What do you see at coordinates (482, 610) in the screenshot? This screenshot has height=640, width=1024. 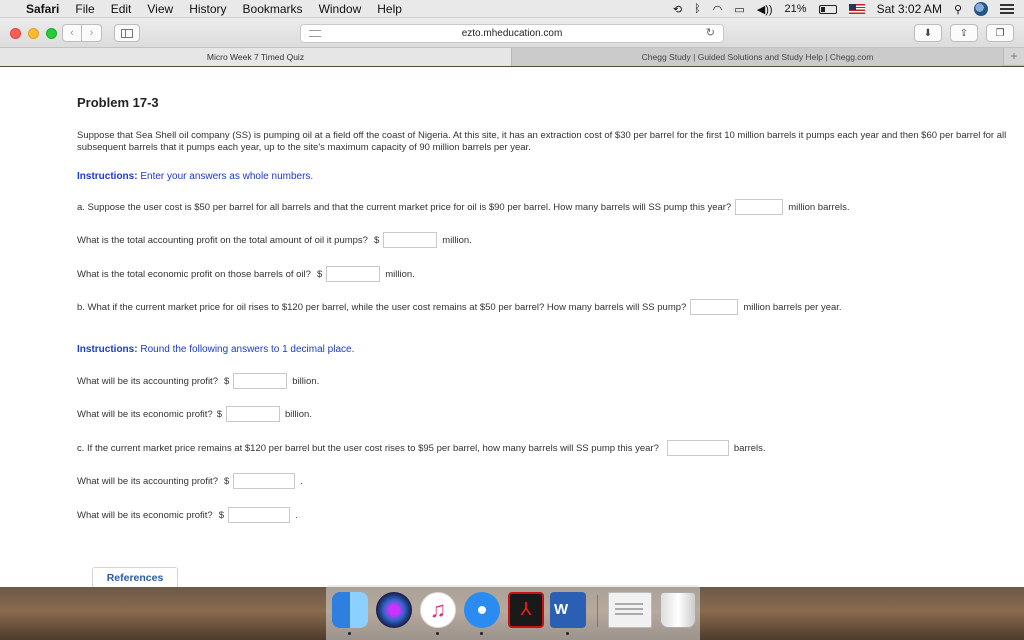 I see `safari-icon` at bounding box center [482, 610].